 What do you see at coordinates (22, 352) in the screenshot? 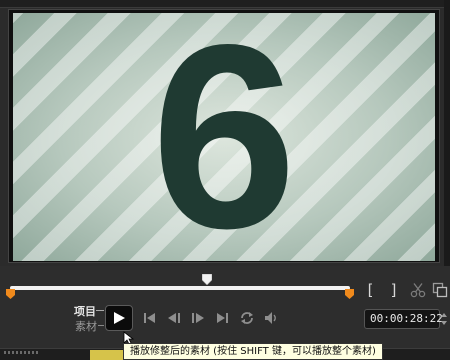
I see `timeline-grip` at bounding box center [22, 352].